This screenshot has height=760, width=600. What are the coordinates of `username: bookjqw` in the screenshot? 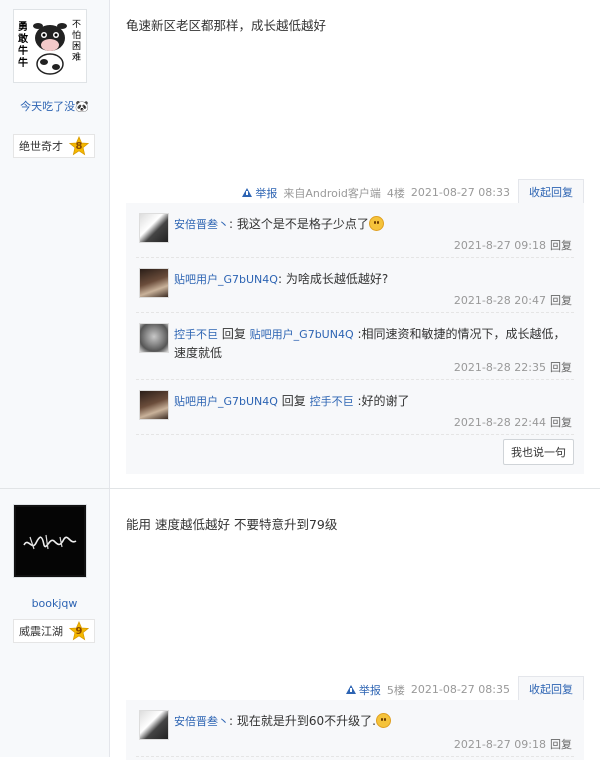 It's located at (54, 603).